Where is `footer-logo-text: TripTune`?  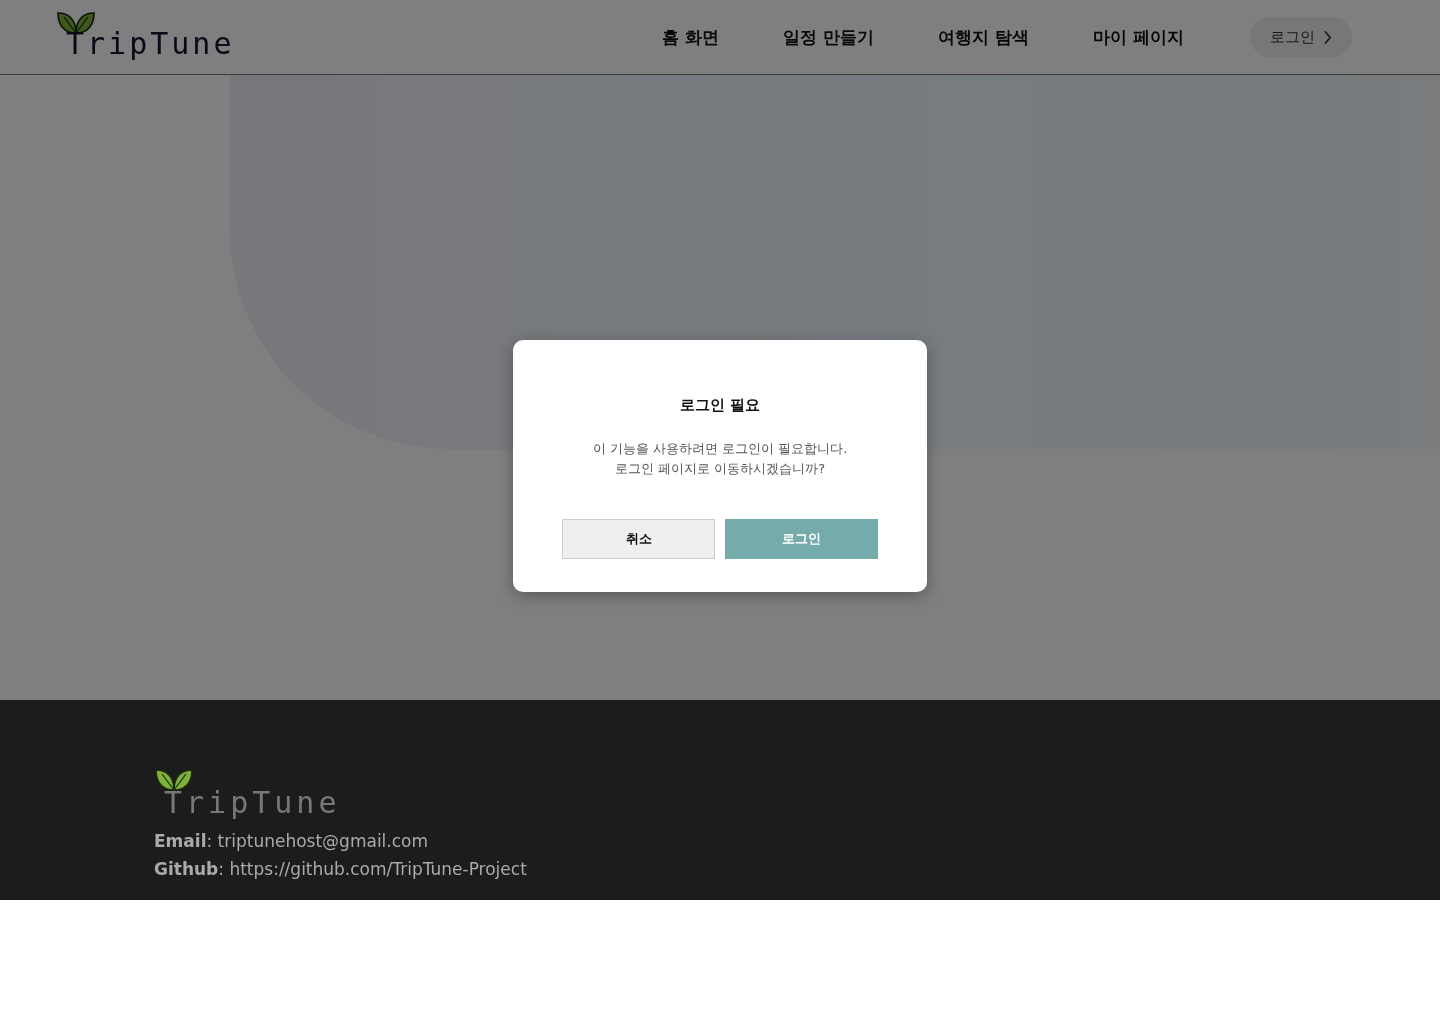 footer-logo-text: TripTune is located at coordinates (252, 802).